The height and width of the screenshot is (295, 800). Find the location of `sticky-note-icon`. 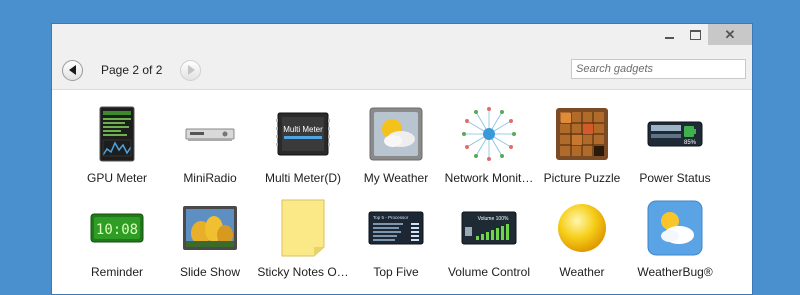

sticky-note-icon is located at coordinates (303, 228).